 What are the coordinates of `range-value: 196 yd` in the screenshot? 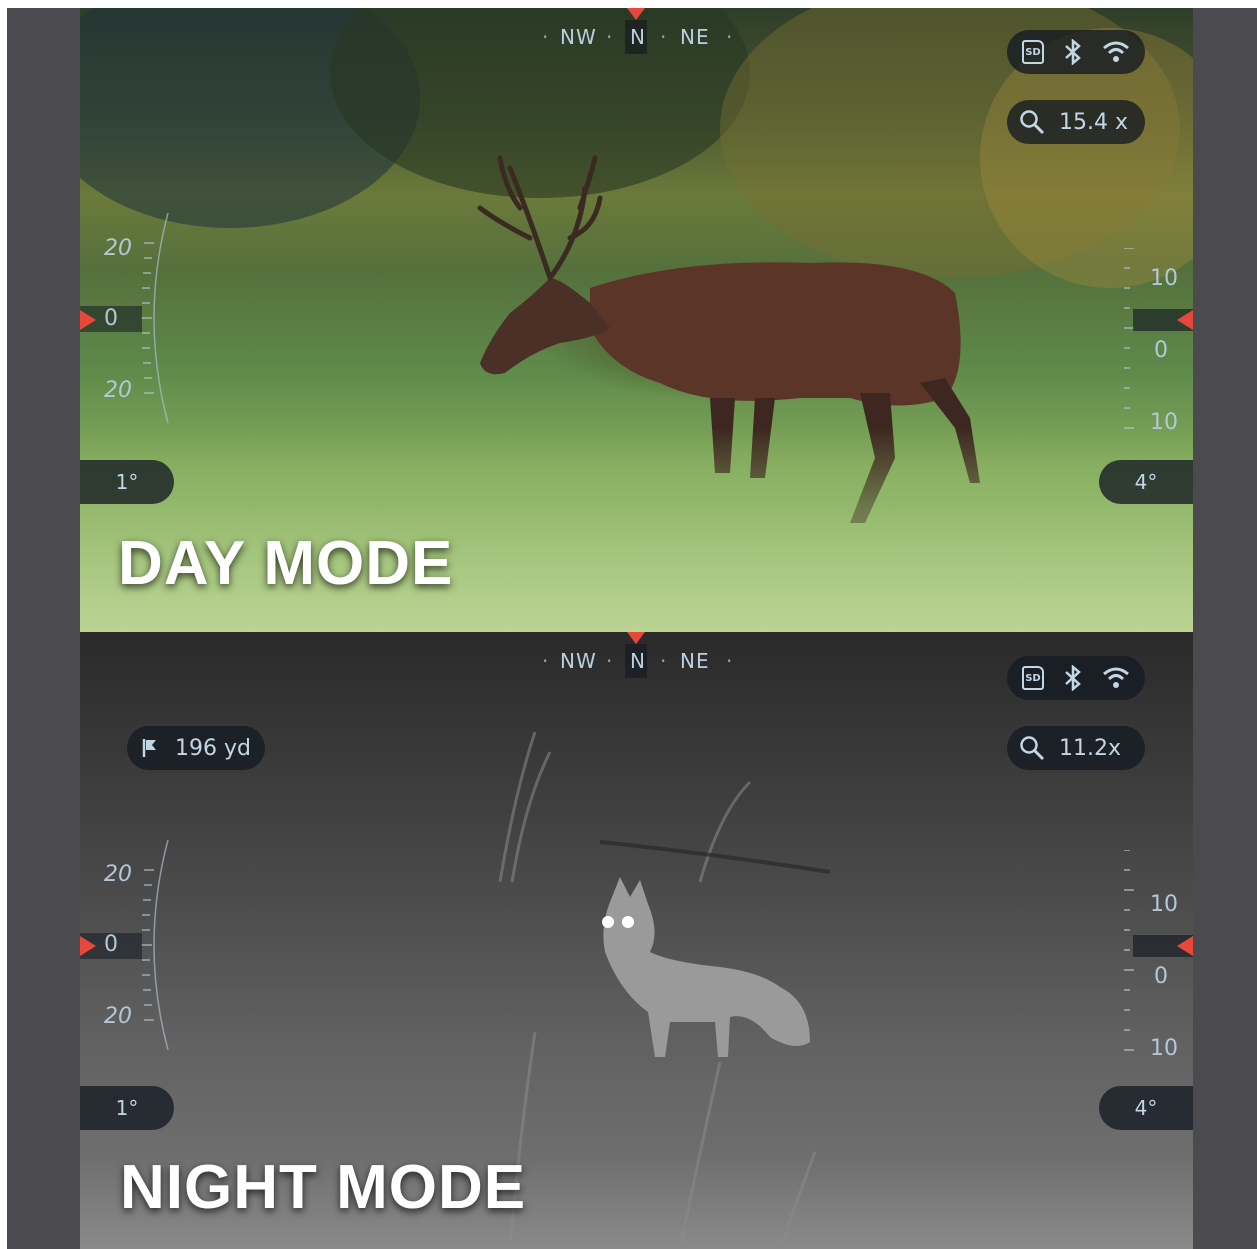 It's located at (213, 748).